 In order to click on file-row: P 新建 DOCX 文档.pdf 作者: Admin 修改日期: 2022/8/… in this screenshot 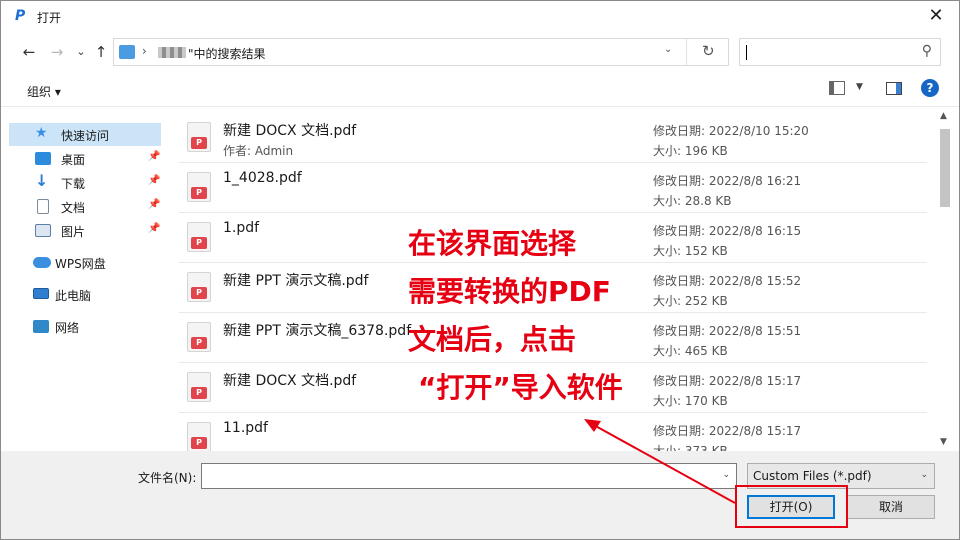, I will do `click(553, 138)`.